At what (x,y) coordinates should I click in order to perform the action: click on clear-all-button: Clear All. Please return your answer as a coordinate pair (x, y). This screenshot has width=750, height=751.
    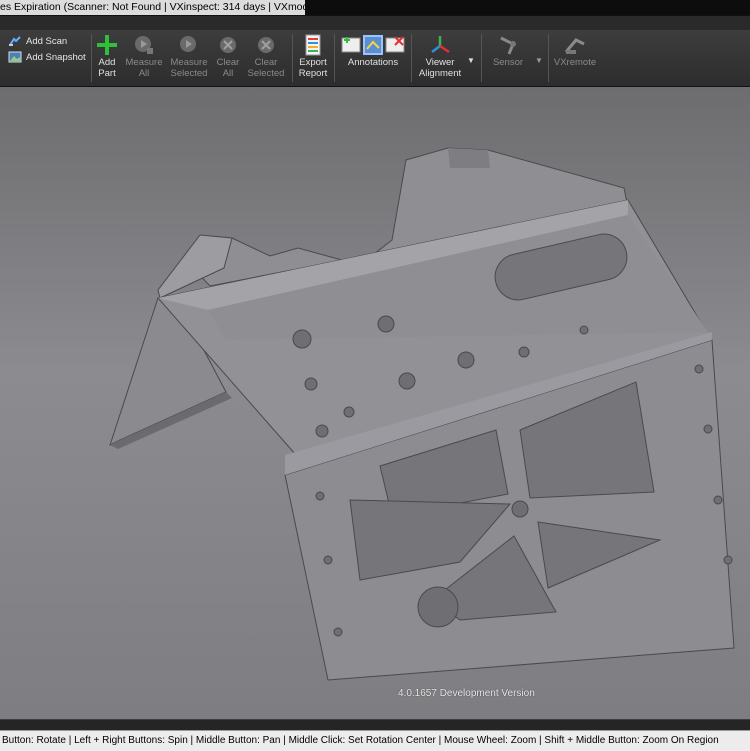
    Looking at the image, I should click on (228, 58).